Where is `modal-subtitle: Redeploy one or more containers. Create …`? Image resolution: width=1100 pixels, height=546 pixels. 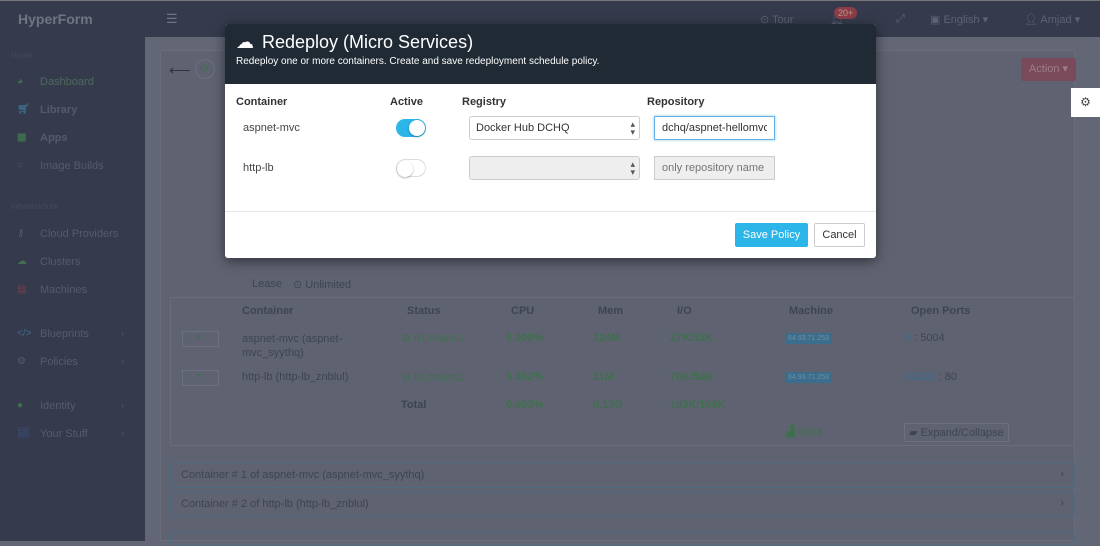 modal-subtitle: Redeploy one or more containers. Create … is located at coordinates (418, 61).